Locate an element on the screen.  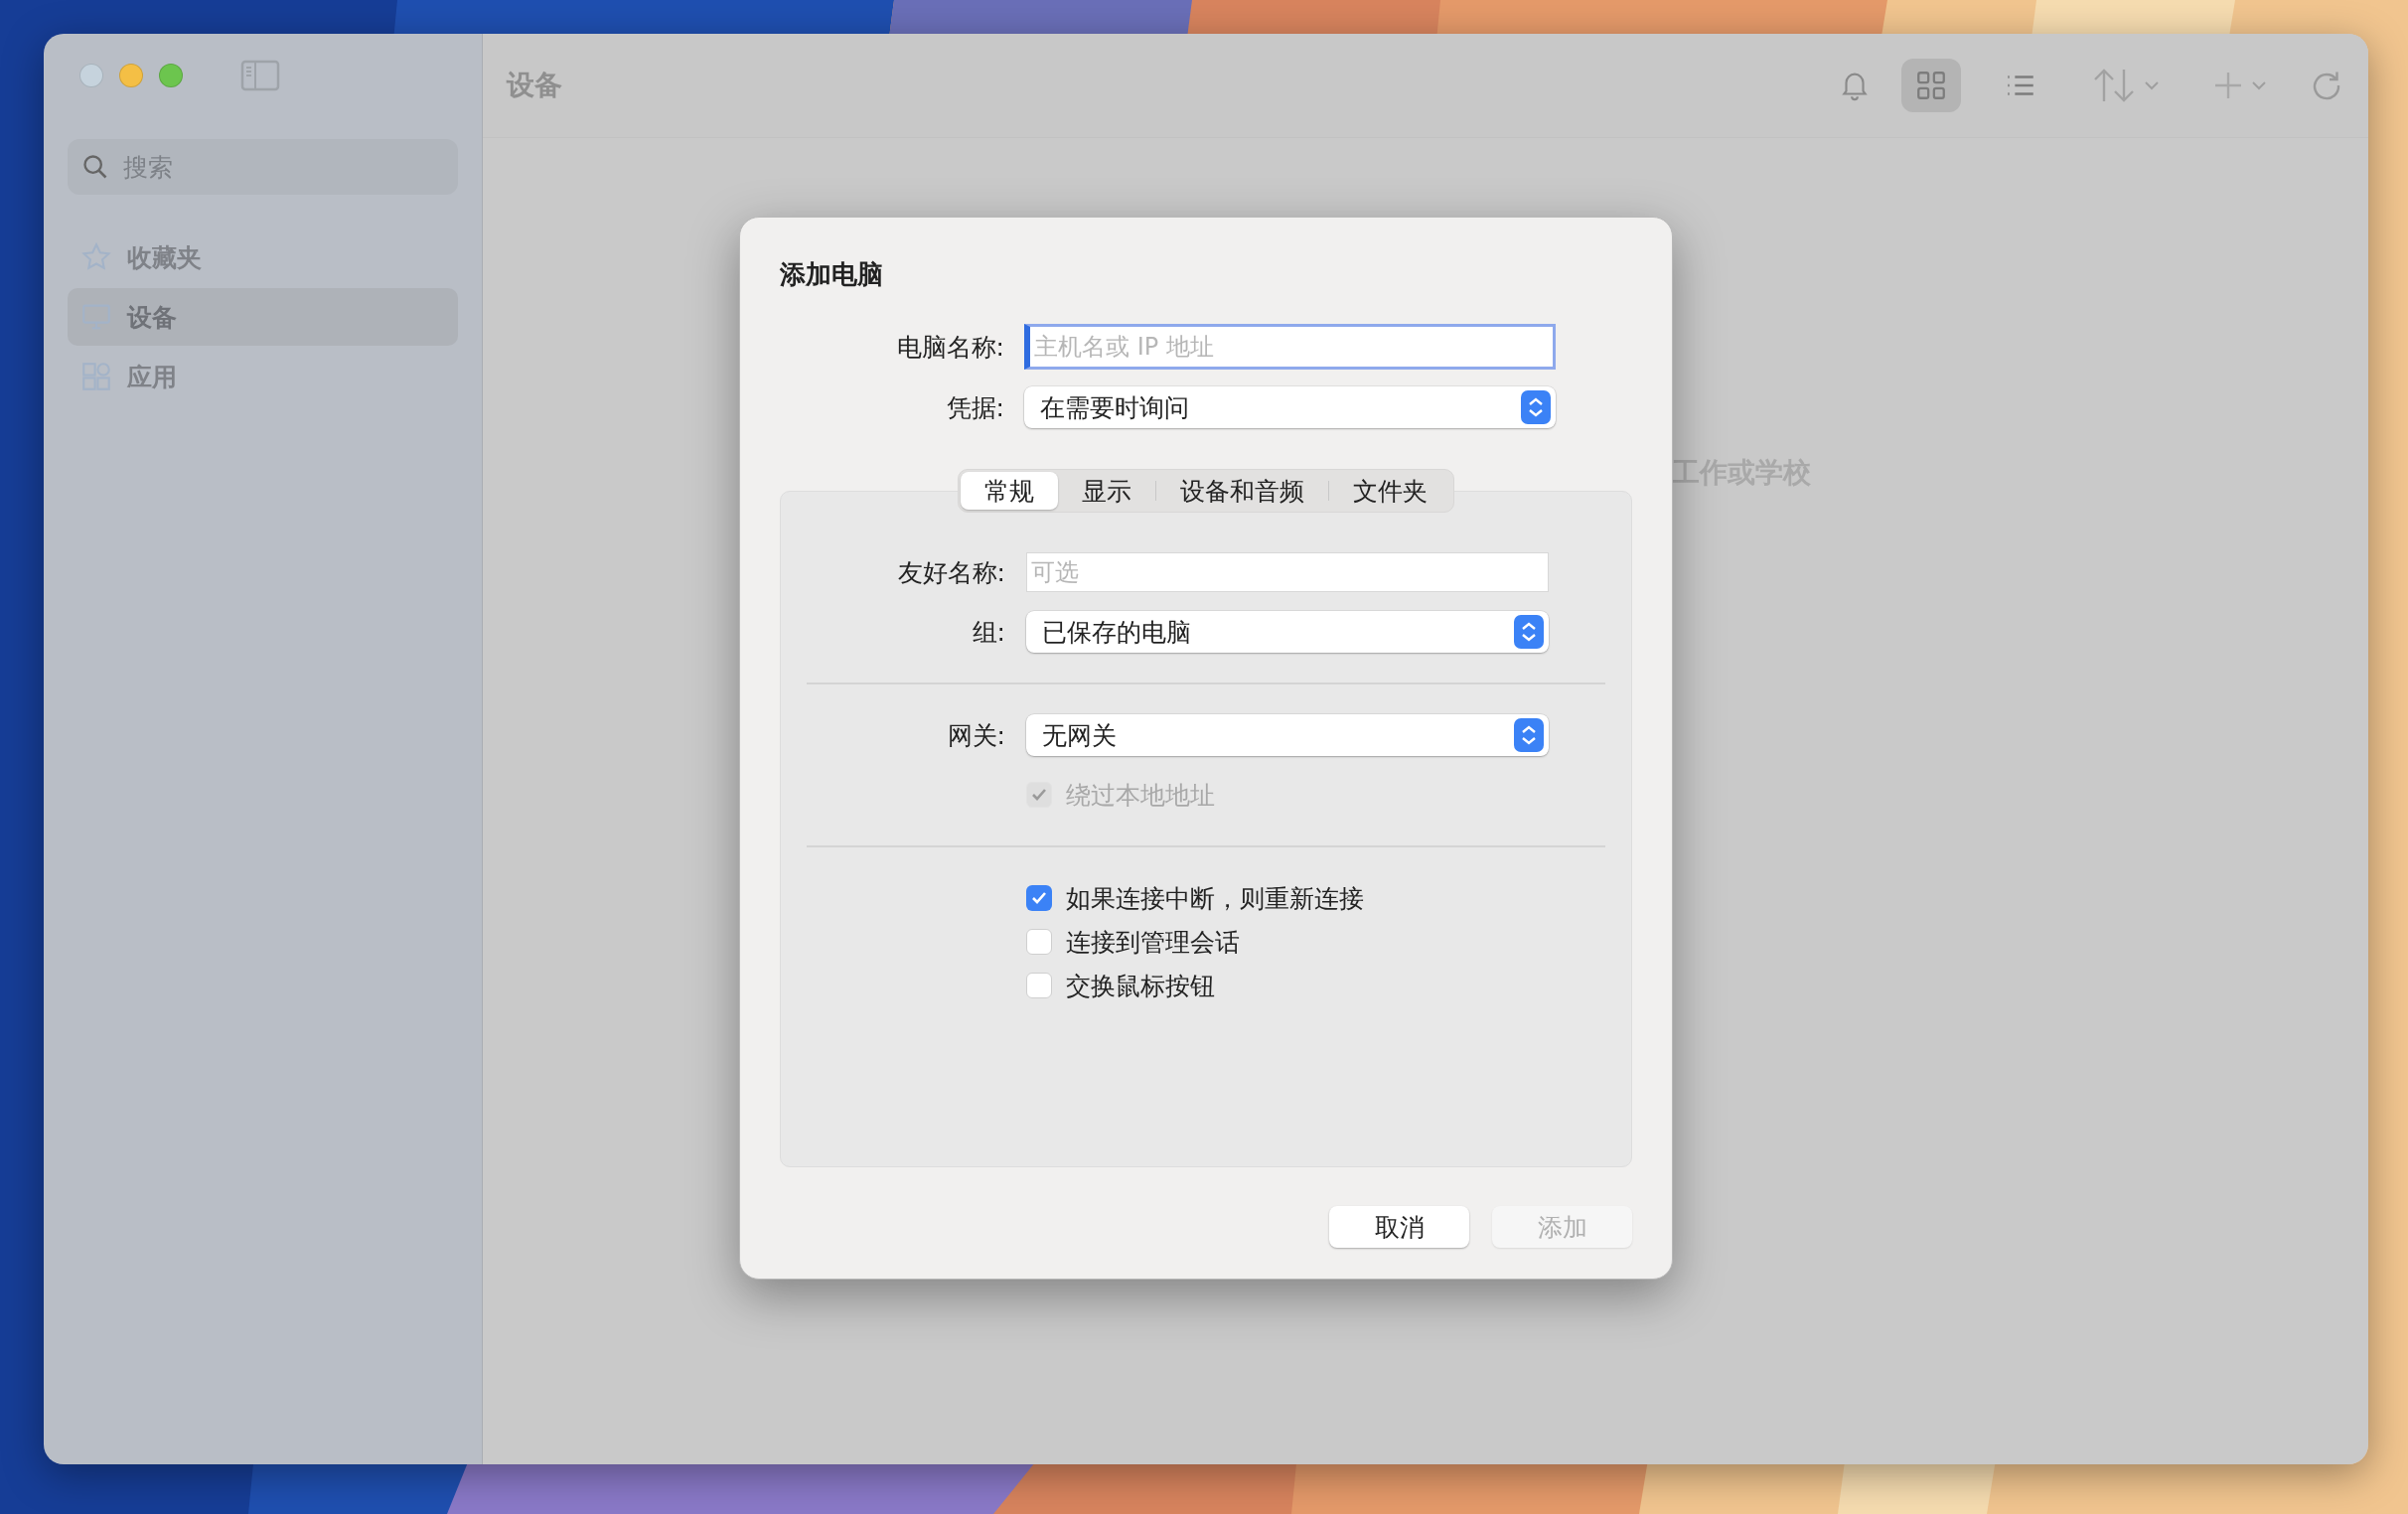
dialog-button: 取消 is located at coordinates (1399, 1227).